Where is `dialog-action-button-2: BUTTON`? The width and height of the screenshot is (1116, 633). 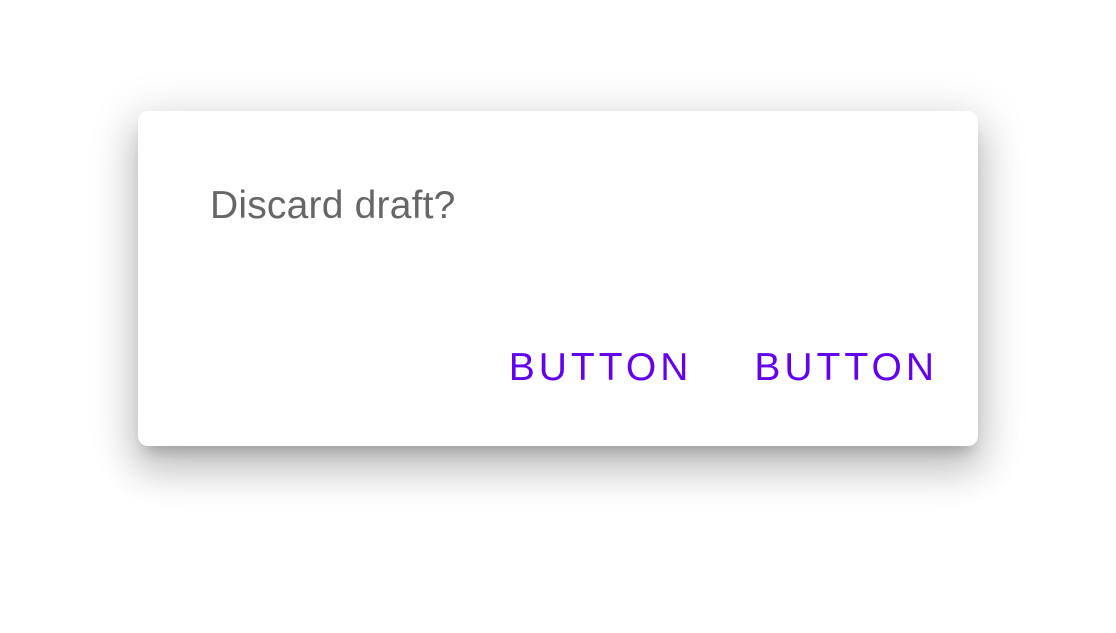
dialog-action-button-2: BUTTON is located at coordinates (846, 368).